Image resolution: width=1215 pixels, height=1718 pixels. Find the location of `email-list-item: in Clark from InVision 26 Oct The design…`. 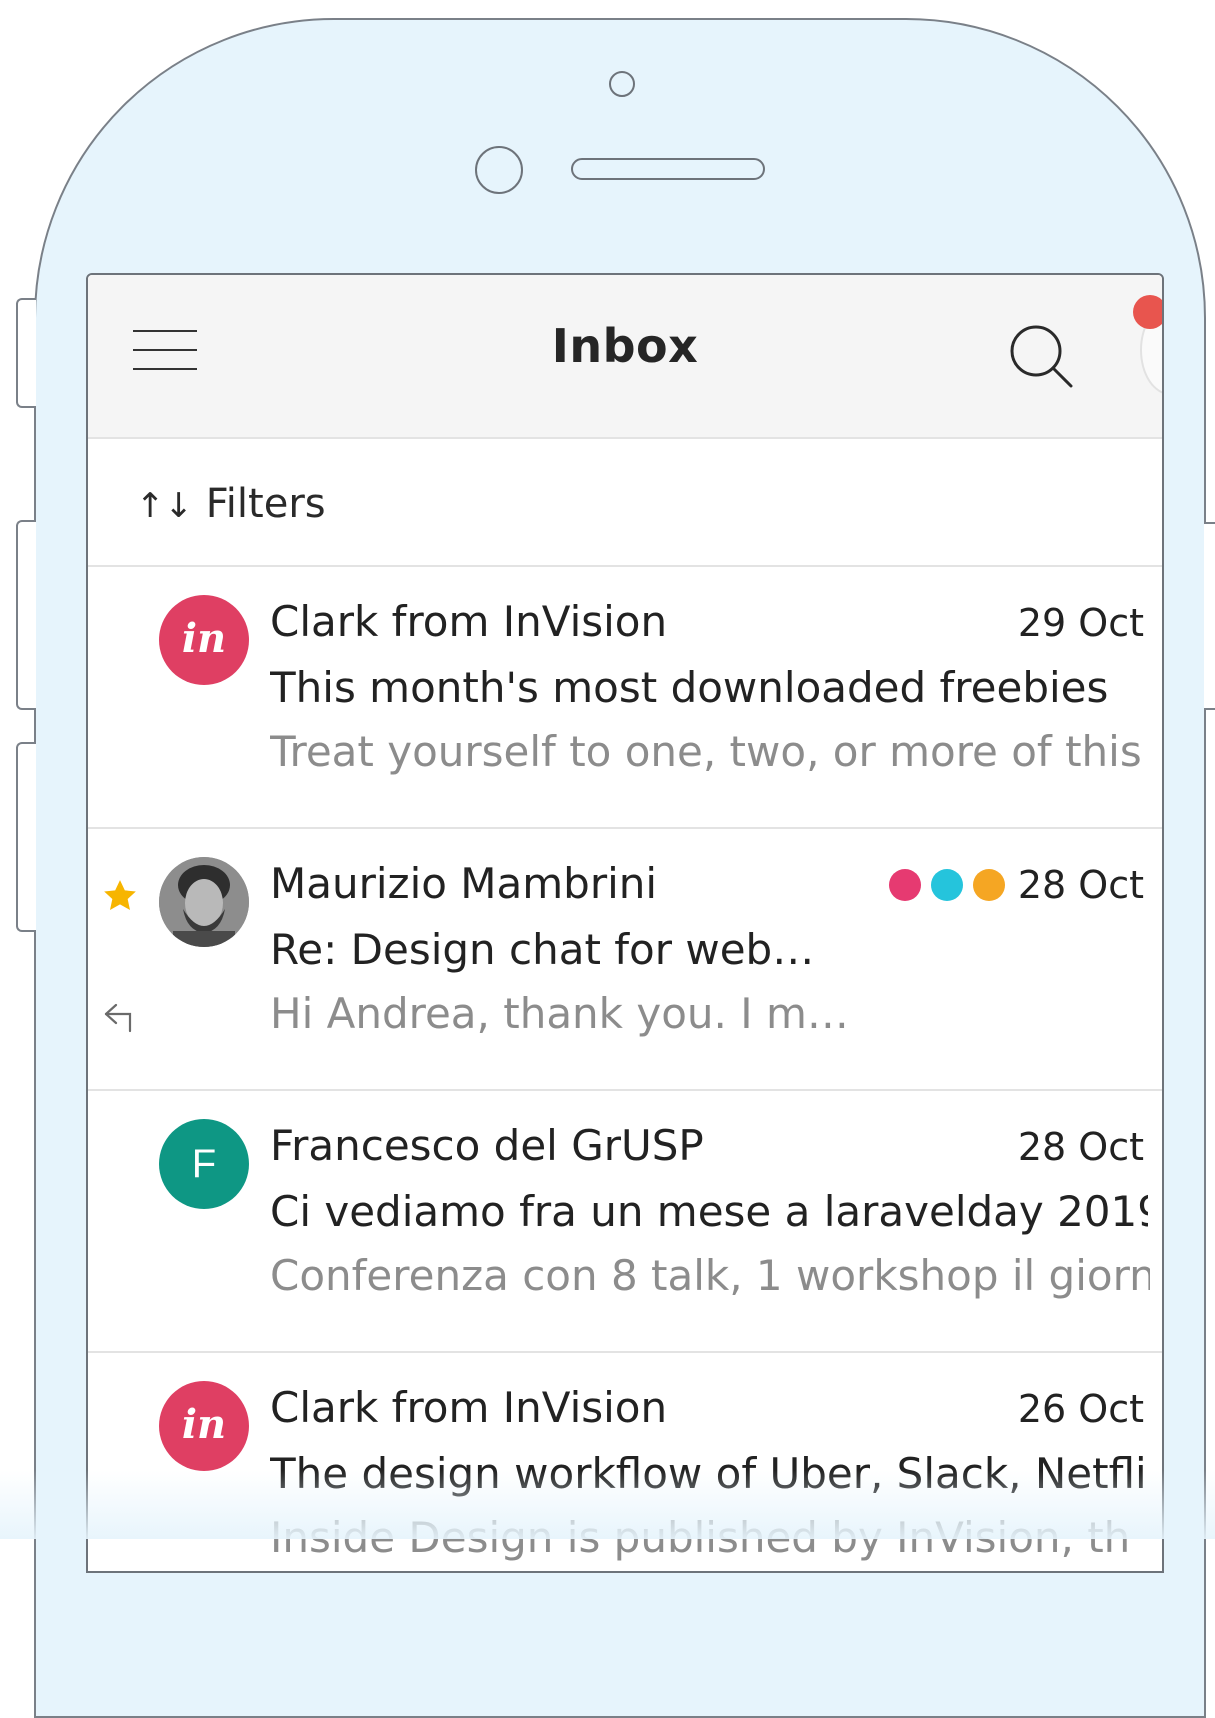

email-list-item: in Clark from InVision 26 Oct The design… is located at coordinates (625, 1462).